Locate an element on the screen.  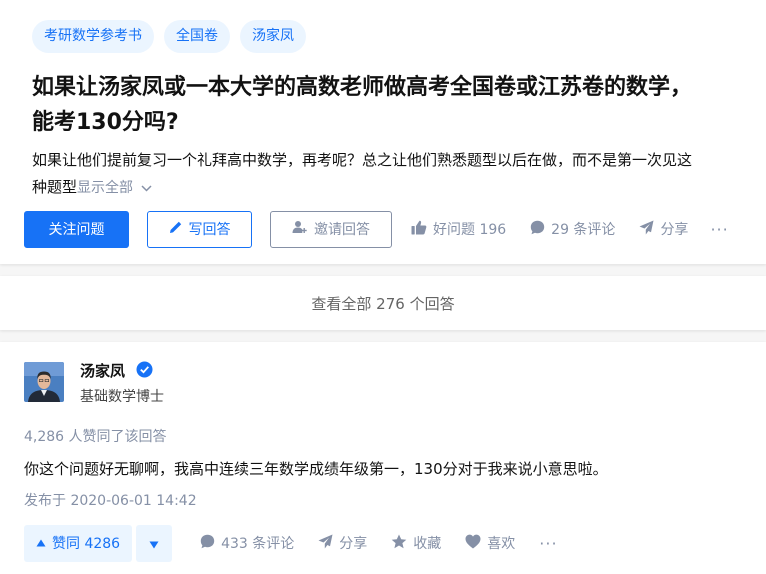
like-button: 喜欢 is located at coordinates (490, 543).